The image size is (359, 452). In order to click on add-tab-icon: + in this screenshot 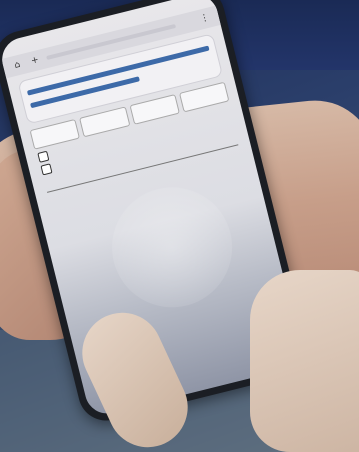, I will do `click(35, 61)`.